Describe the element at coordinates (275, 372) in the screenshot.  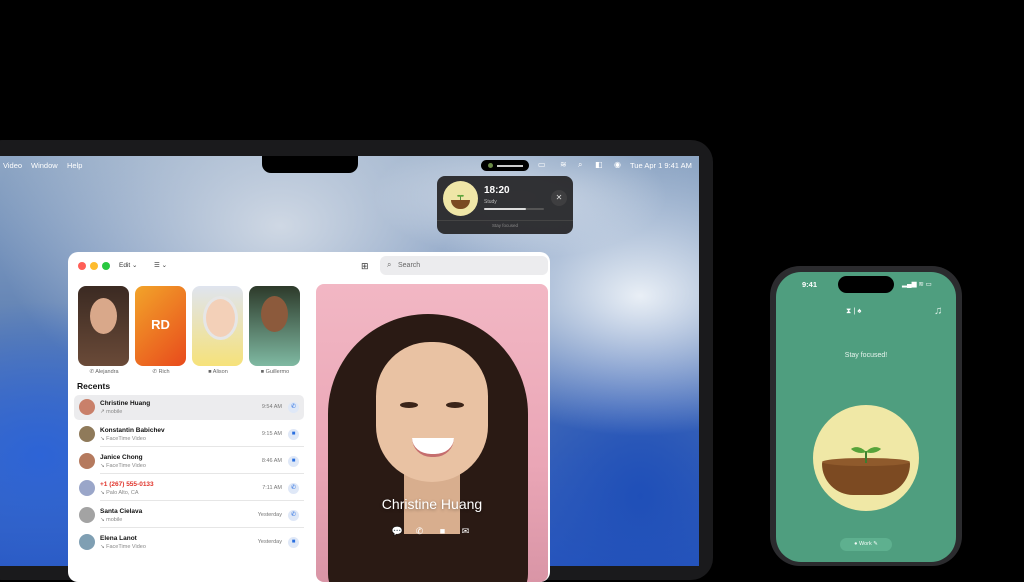
I see `favorite-name: ■ Guillermo` at that location.